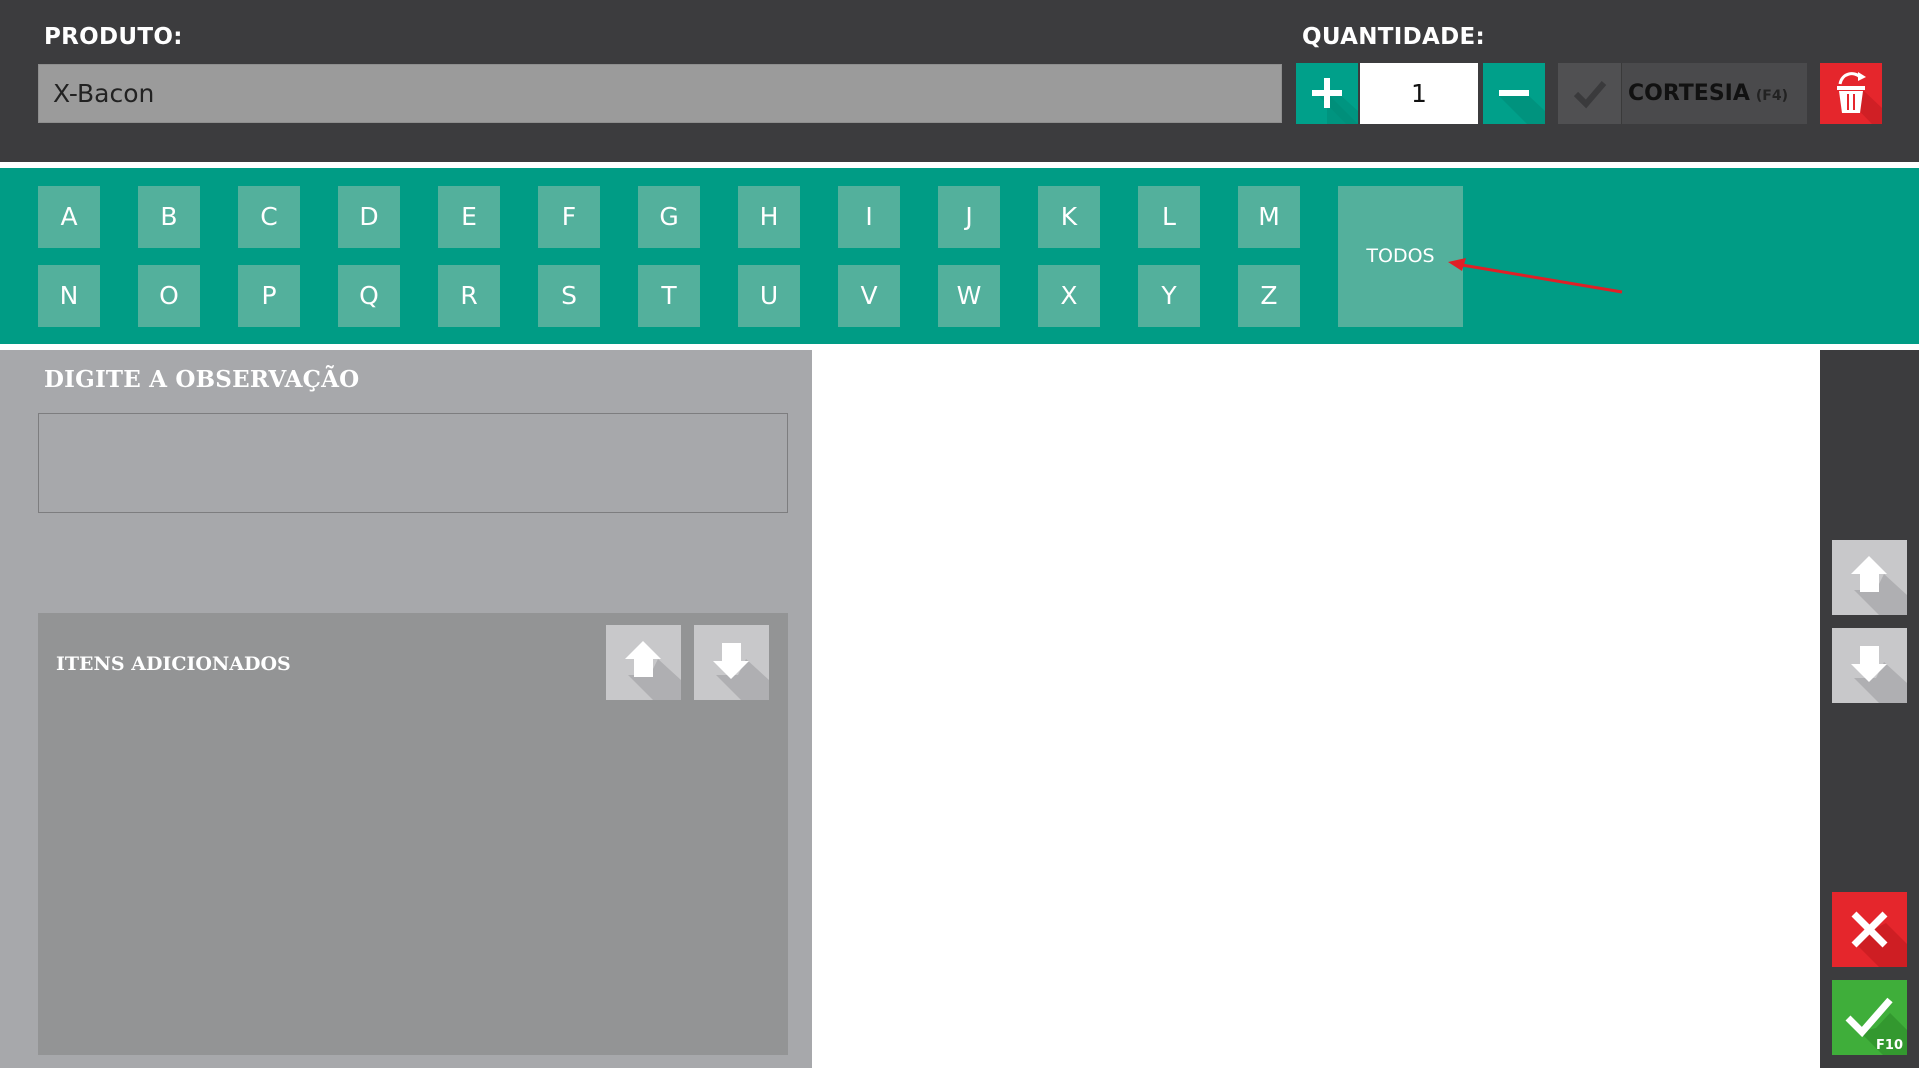  What do you see at coordinates (202, 379) in the screenshot?
I see `observation-title: DIGITE A OBSERVAÇÃO` at bounding box center [202, 379].